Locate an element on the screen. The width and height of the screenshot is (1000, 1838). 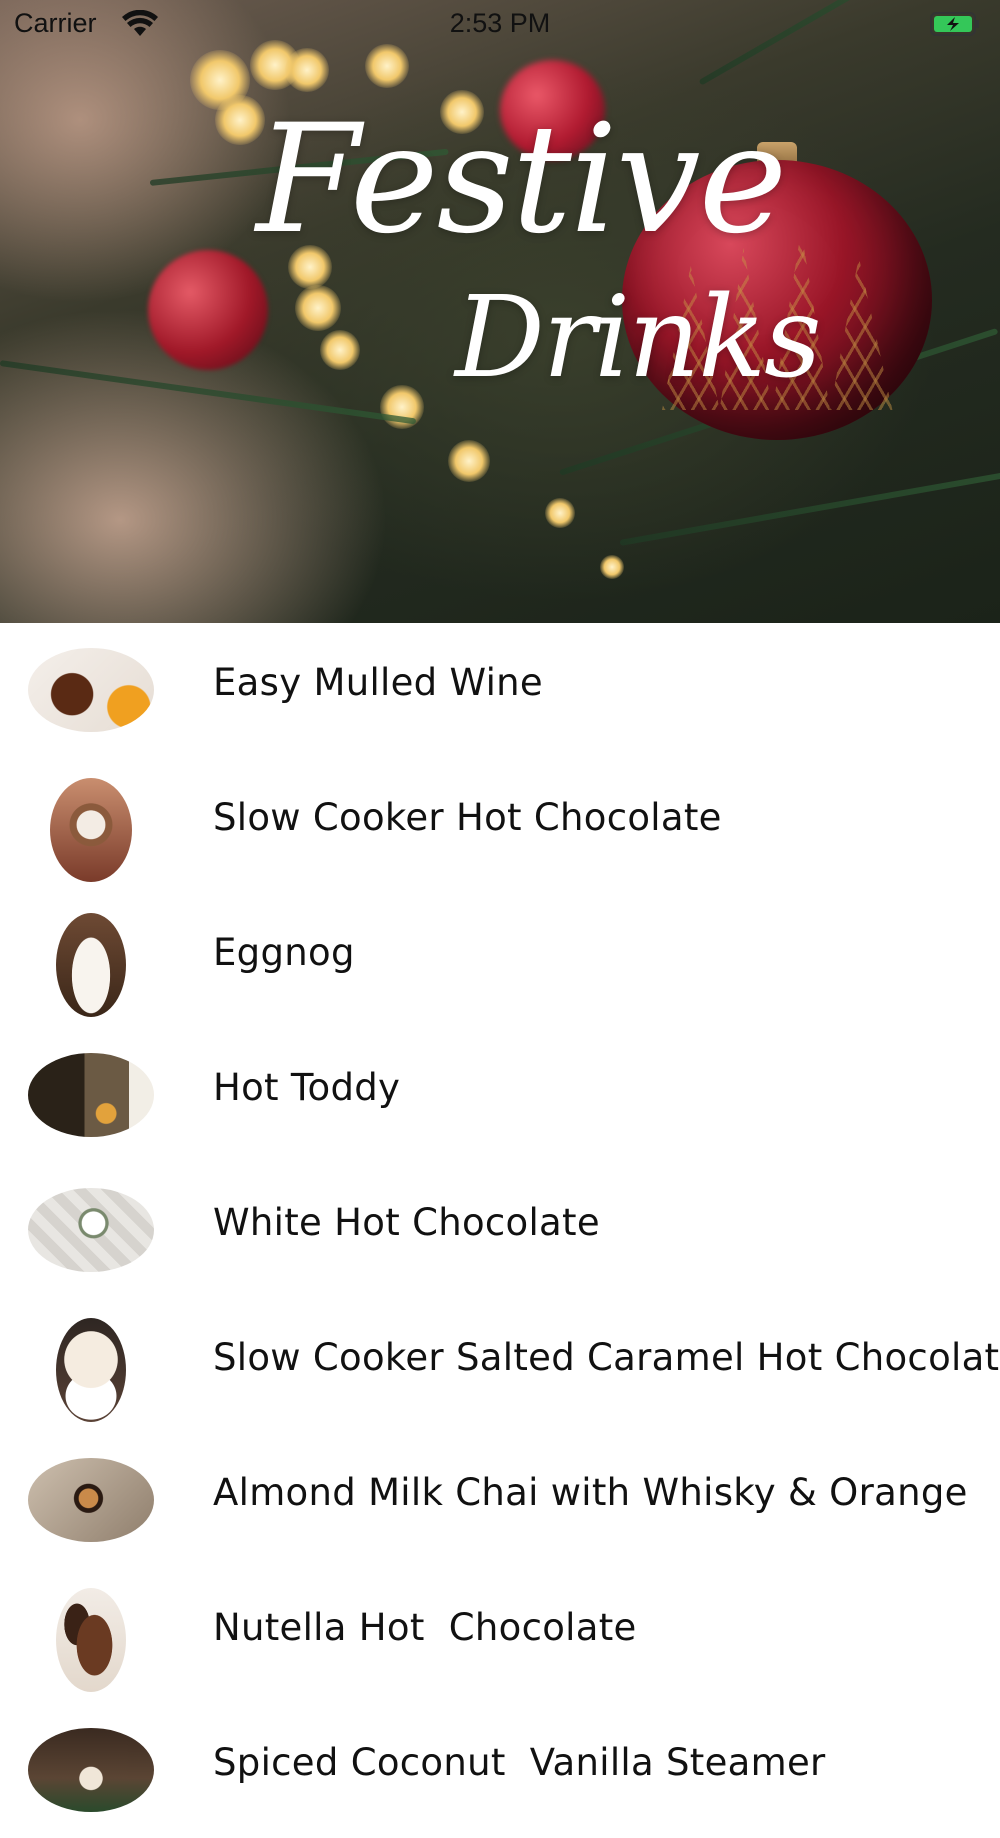
list-item: Spiced Coconut Vanilla Steamer is located at coordinates (500, 1770).